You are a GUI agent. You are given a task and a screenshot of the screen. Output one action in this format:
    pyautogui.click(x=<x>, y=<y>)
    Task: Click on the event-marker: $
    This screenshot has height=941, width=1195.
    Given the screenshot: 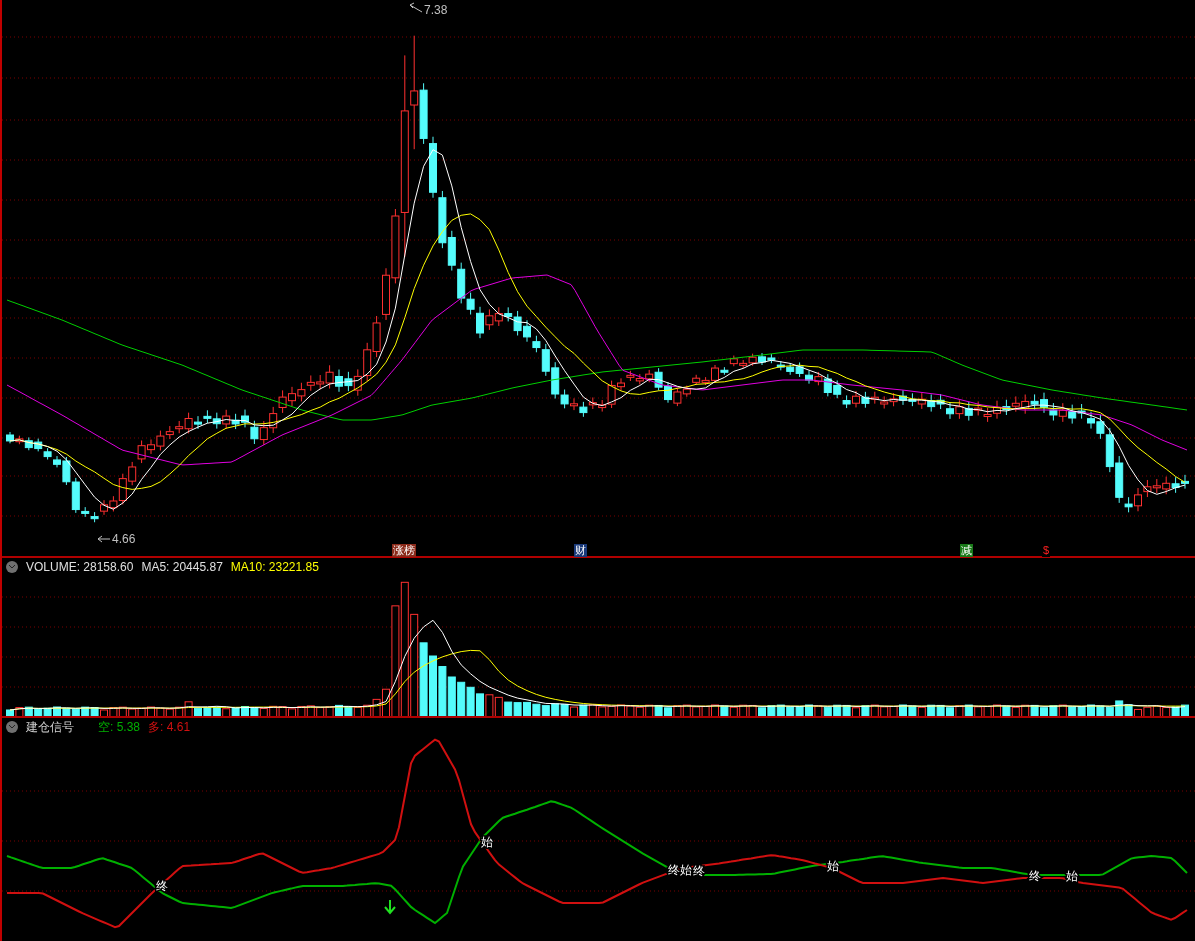 What is the action you would take?
    pyautogui.click(x=1046, y=550)
    